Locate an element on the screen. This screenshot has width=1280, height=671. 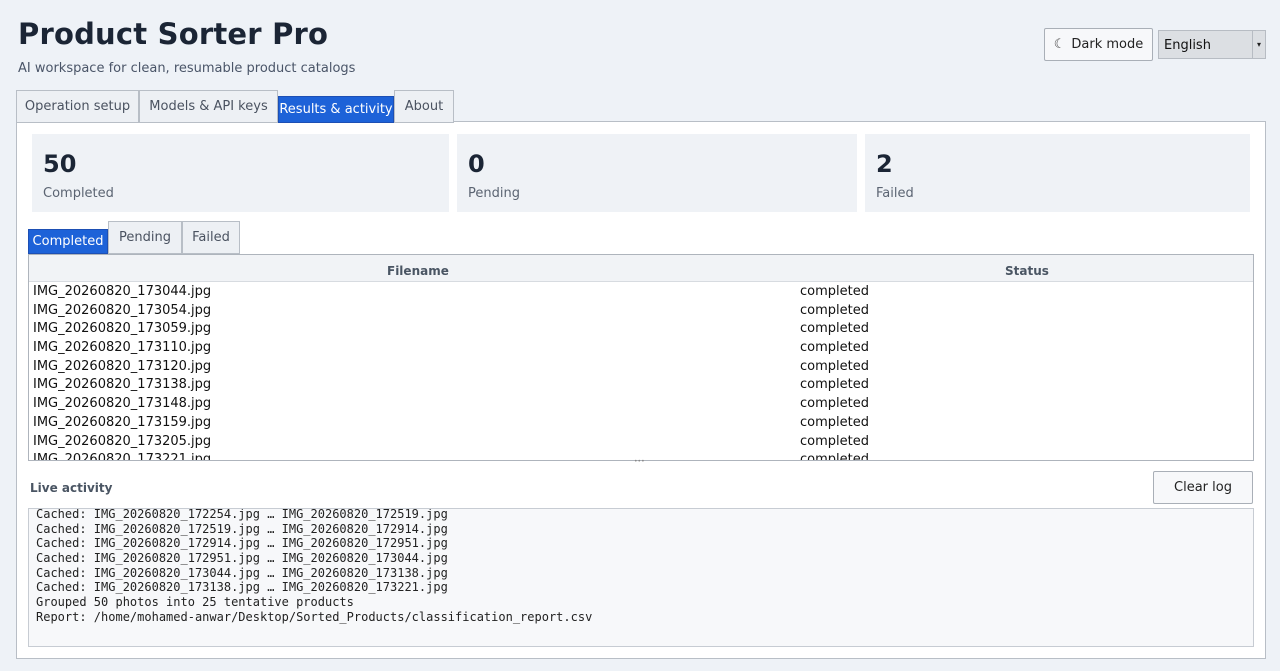
stat-value: 0 is located at coordinates (476, 164).